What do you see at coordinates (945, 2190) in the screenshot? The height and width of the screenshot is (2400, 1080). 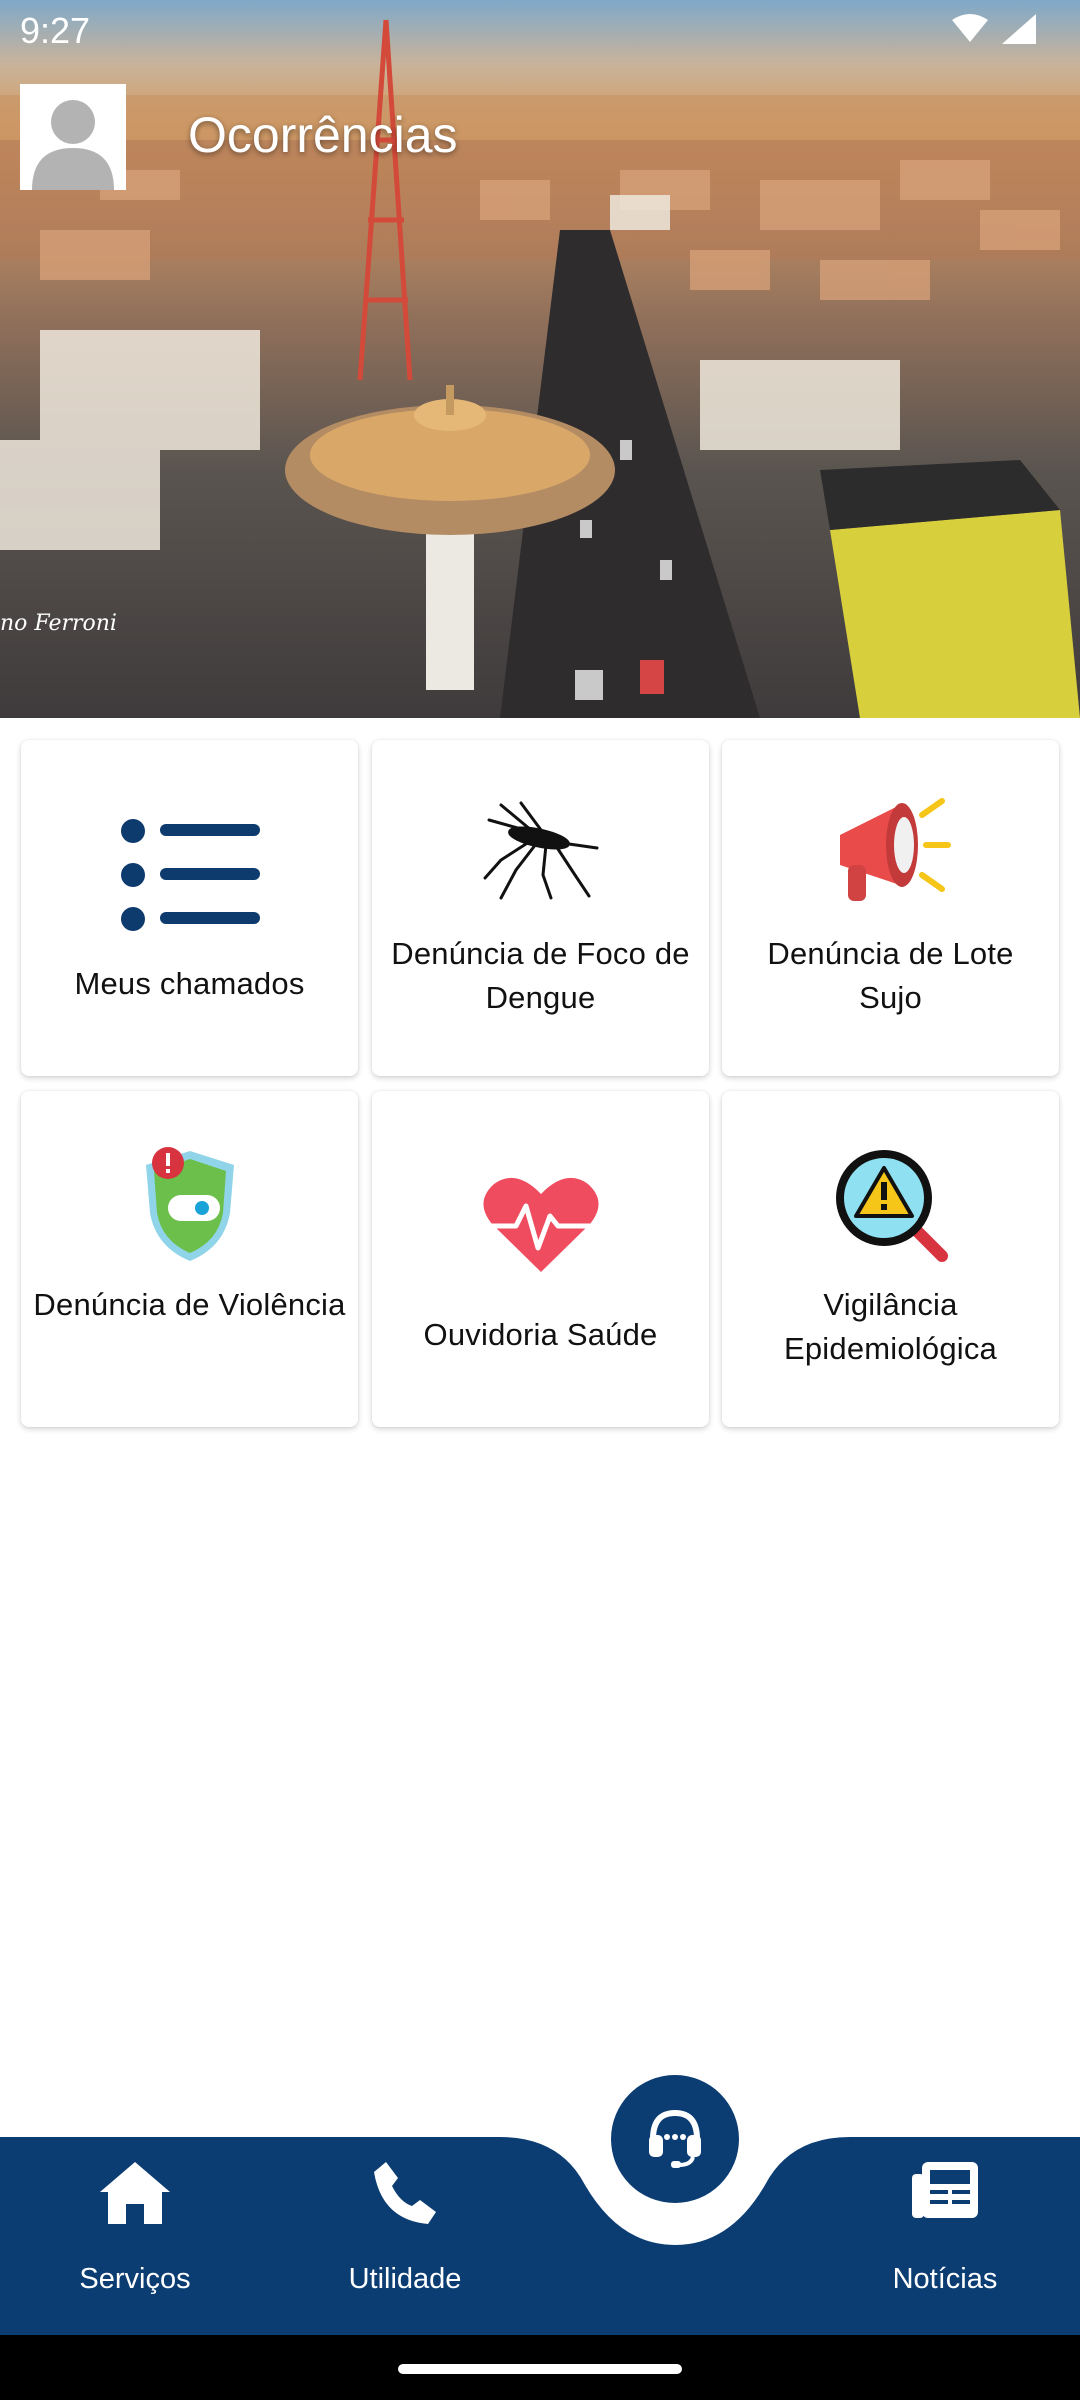 I see `newspaper-icon` at bounding box center [945, 2190].